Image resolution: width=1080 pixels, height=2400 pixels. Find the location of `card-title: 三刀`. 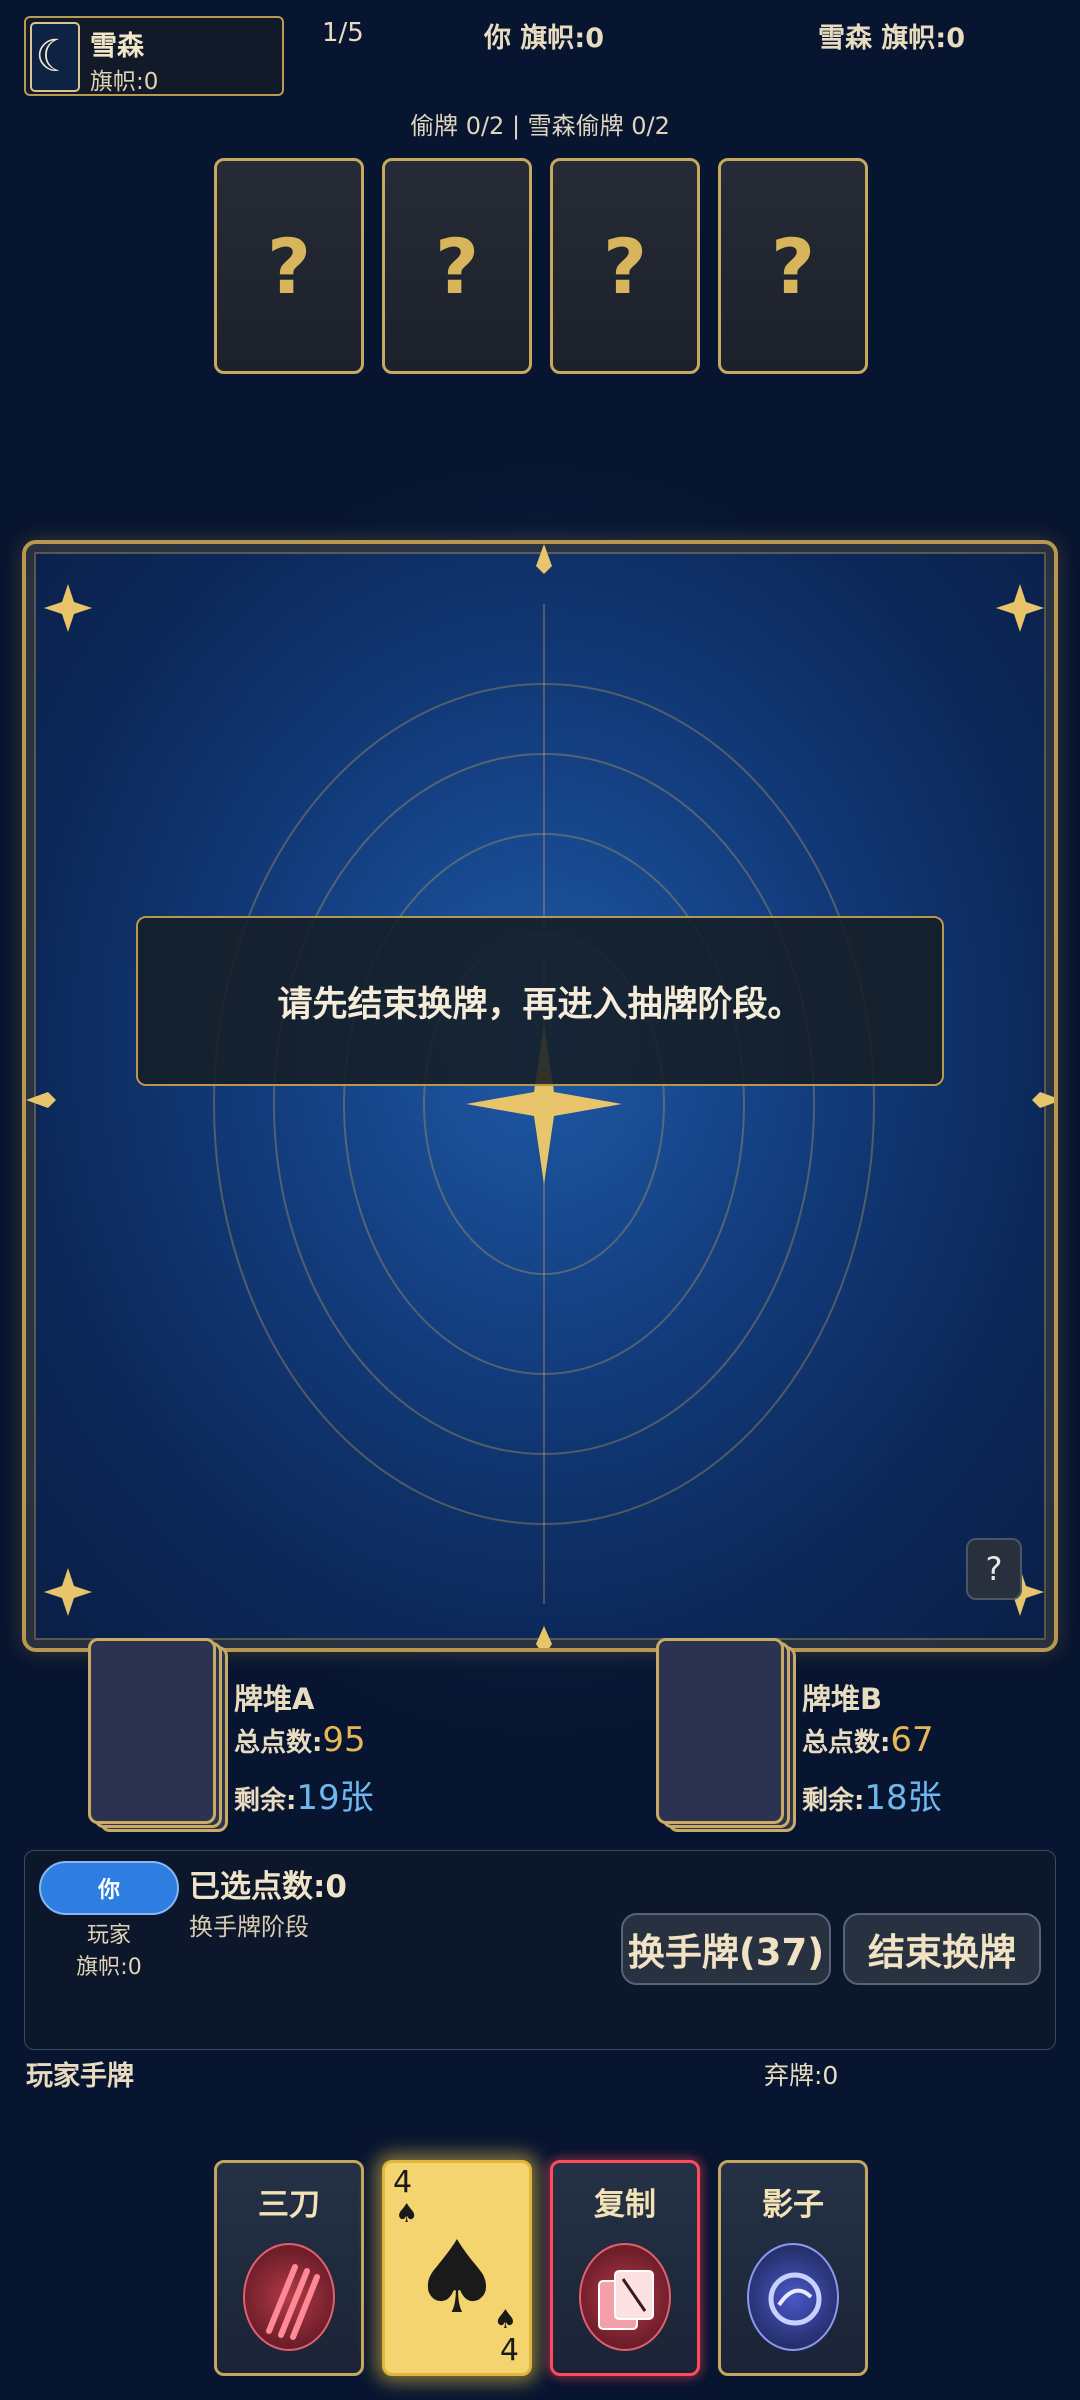

card-title: 三刀 is located at coordinates (289, 2205).